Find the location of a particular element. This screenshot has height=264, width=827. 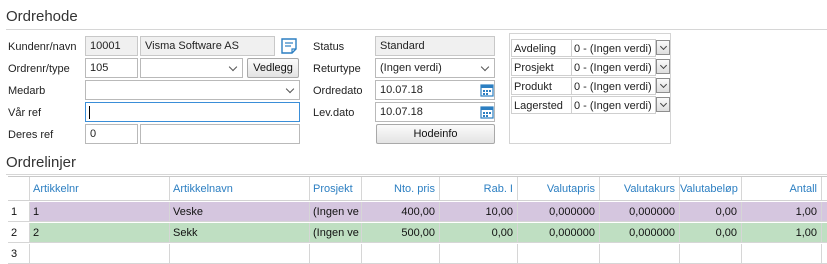

row-number: 2 is located at coordinates (19, 232).